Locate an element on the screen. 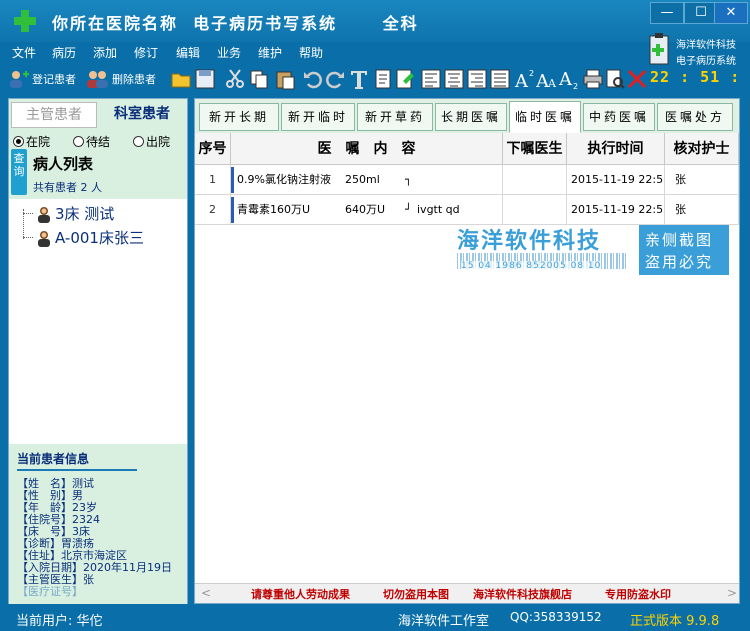  drug-dose: 640万U is located at coordinates (365, 209).